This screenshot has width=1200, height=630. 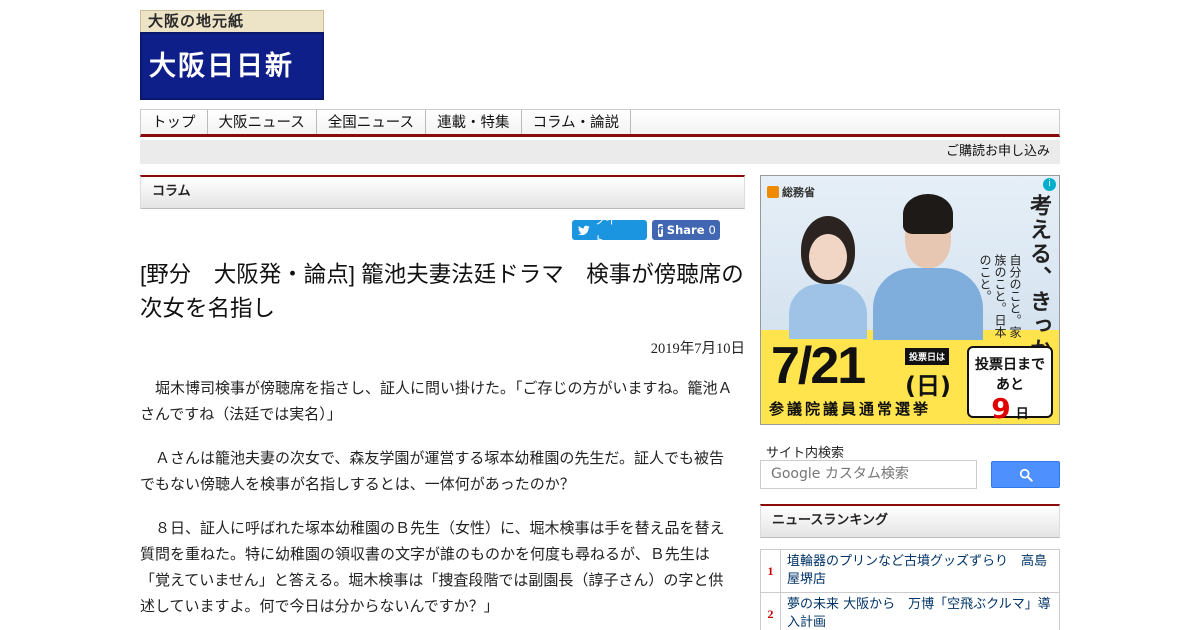 I want to click on subscribe-link: ご購読お申し込み, so click(x=998, y=151).